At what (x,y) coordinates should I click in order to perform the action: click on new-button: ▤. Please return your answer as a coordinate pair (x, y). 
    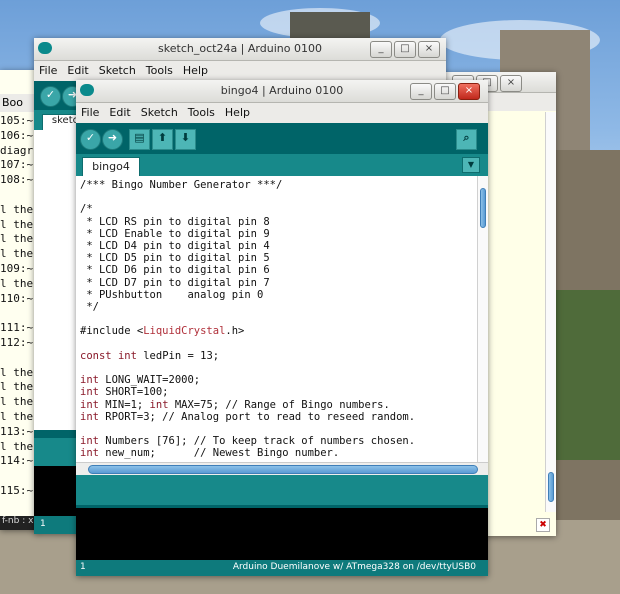
    Looking at the image, I should click on (139, 139).